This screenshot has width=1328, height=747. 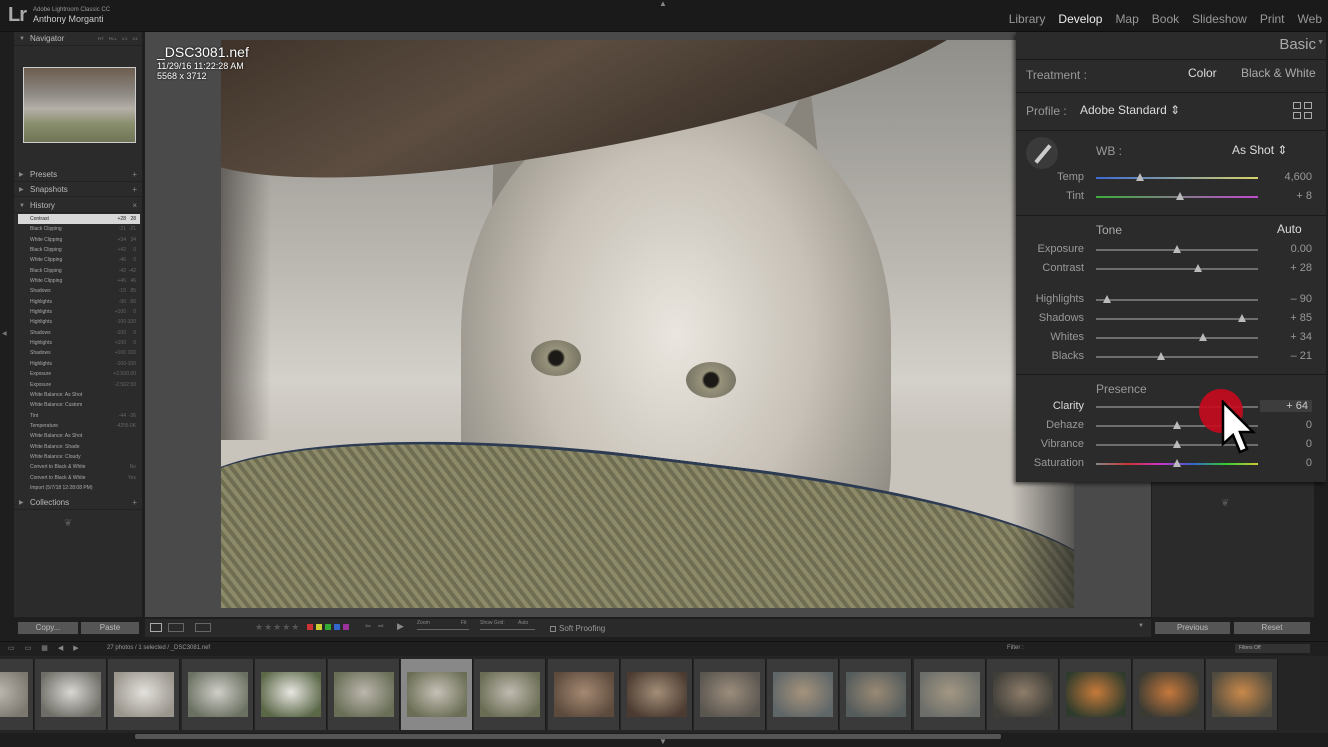 What do you see at coordinates (1171, 300) in the screenshot?
I see `slider-highlights: Highlights – 90` at bounding box center [1171, 300].